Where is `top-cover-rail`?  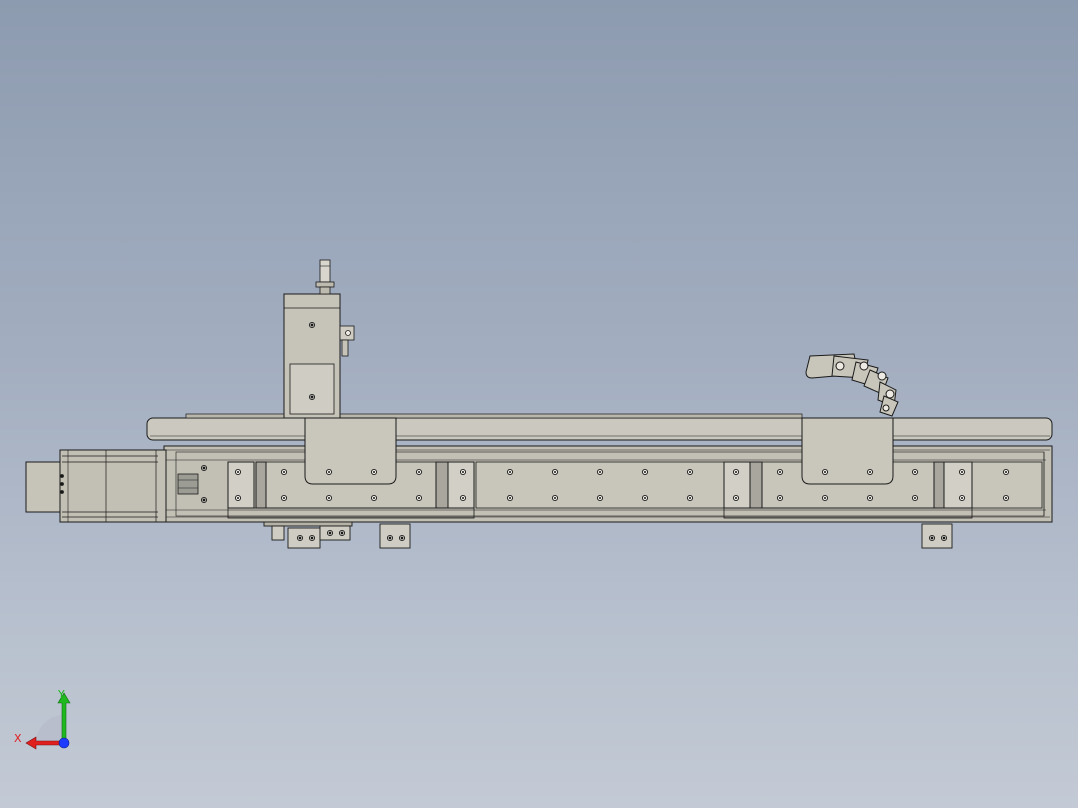 top-cover-rail is located at coordinates (599, 427).